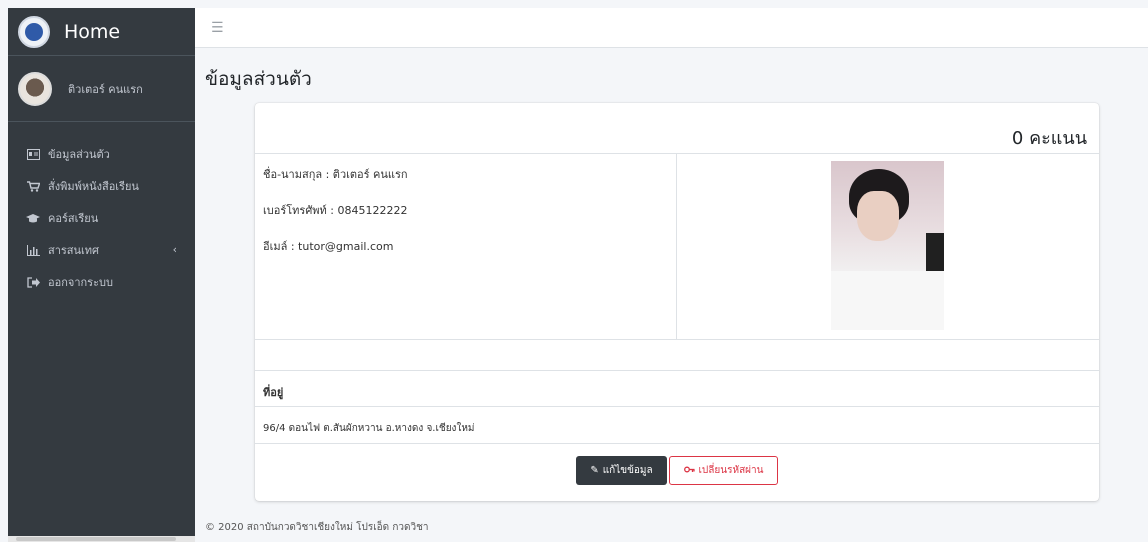  What do you see at coordinates (671, 28) in the screenshot?
I see `top-navbar: ☰` at bounding box center [671, 28].